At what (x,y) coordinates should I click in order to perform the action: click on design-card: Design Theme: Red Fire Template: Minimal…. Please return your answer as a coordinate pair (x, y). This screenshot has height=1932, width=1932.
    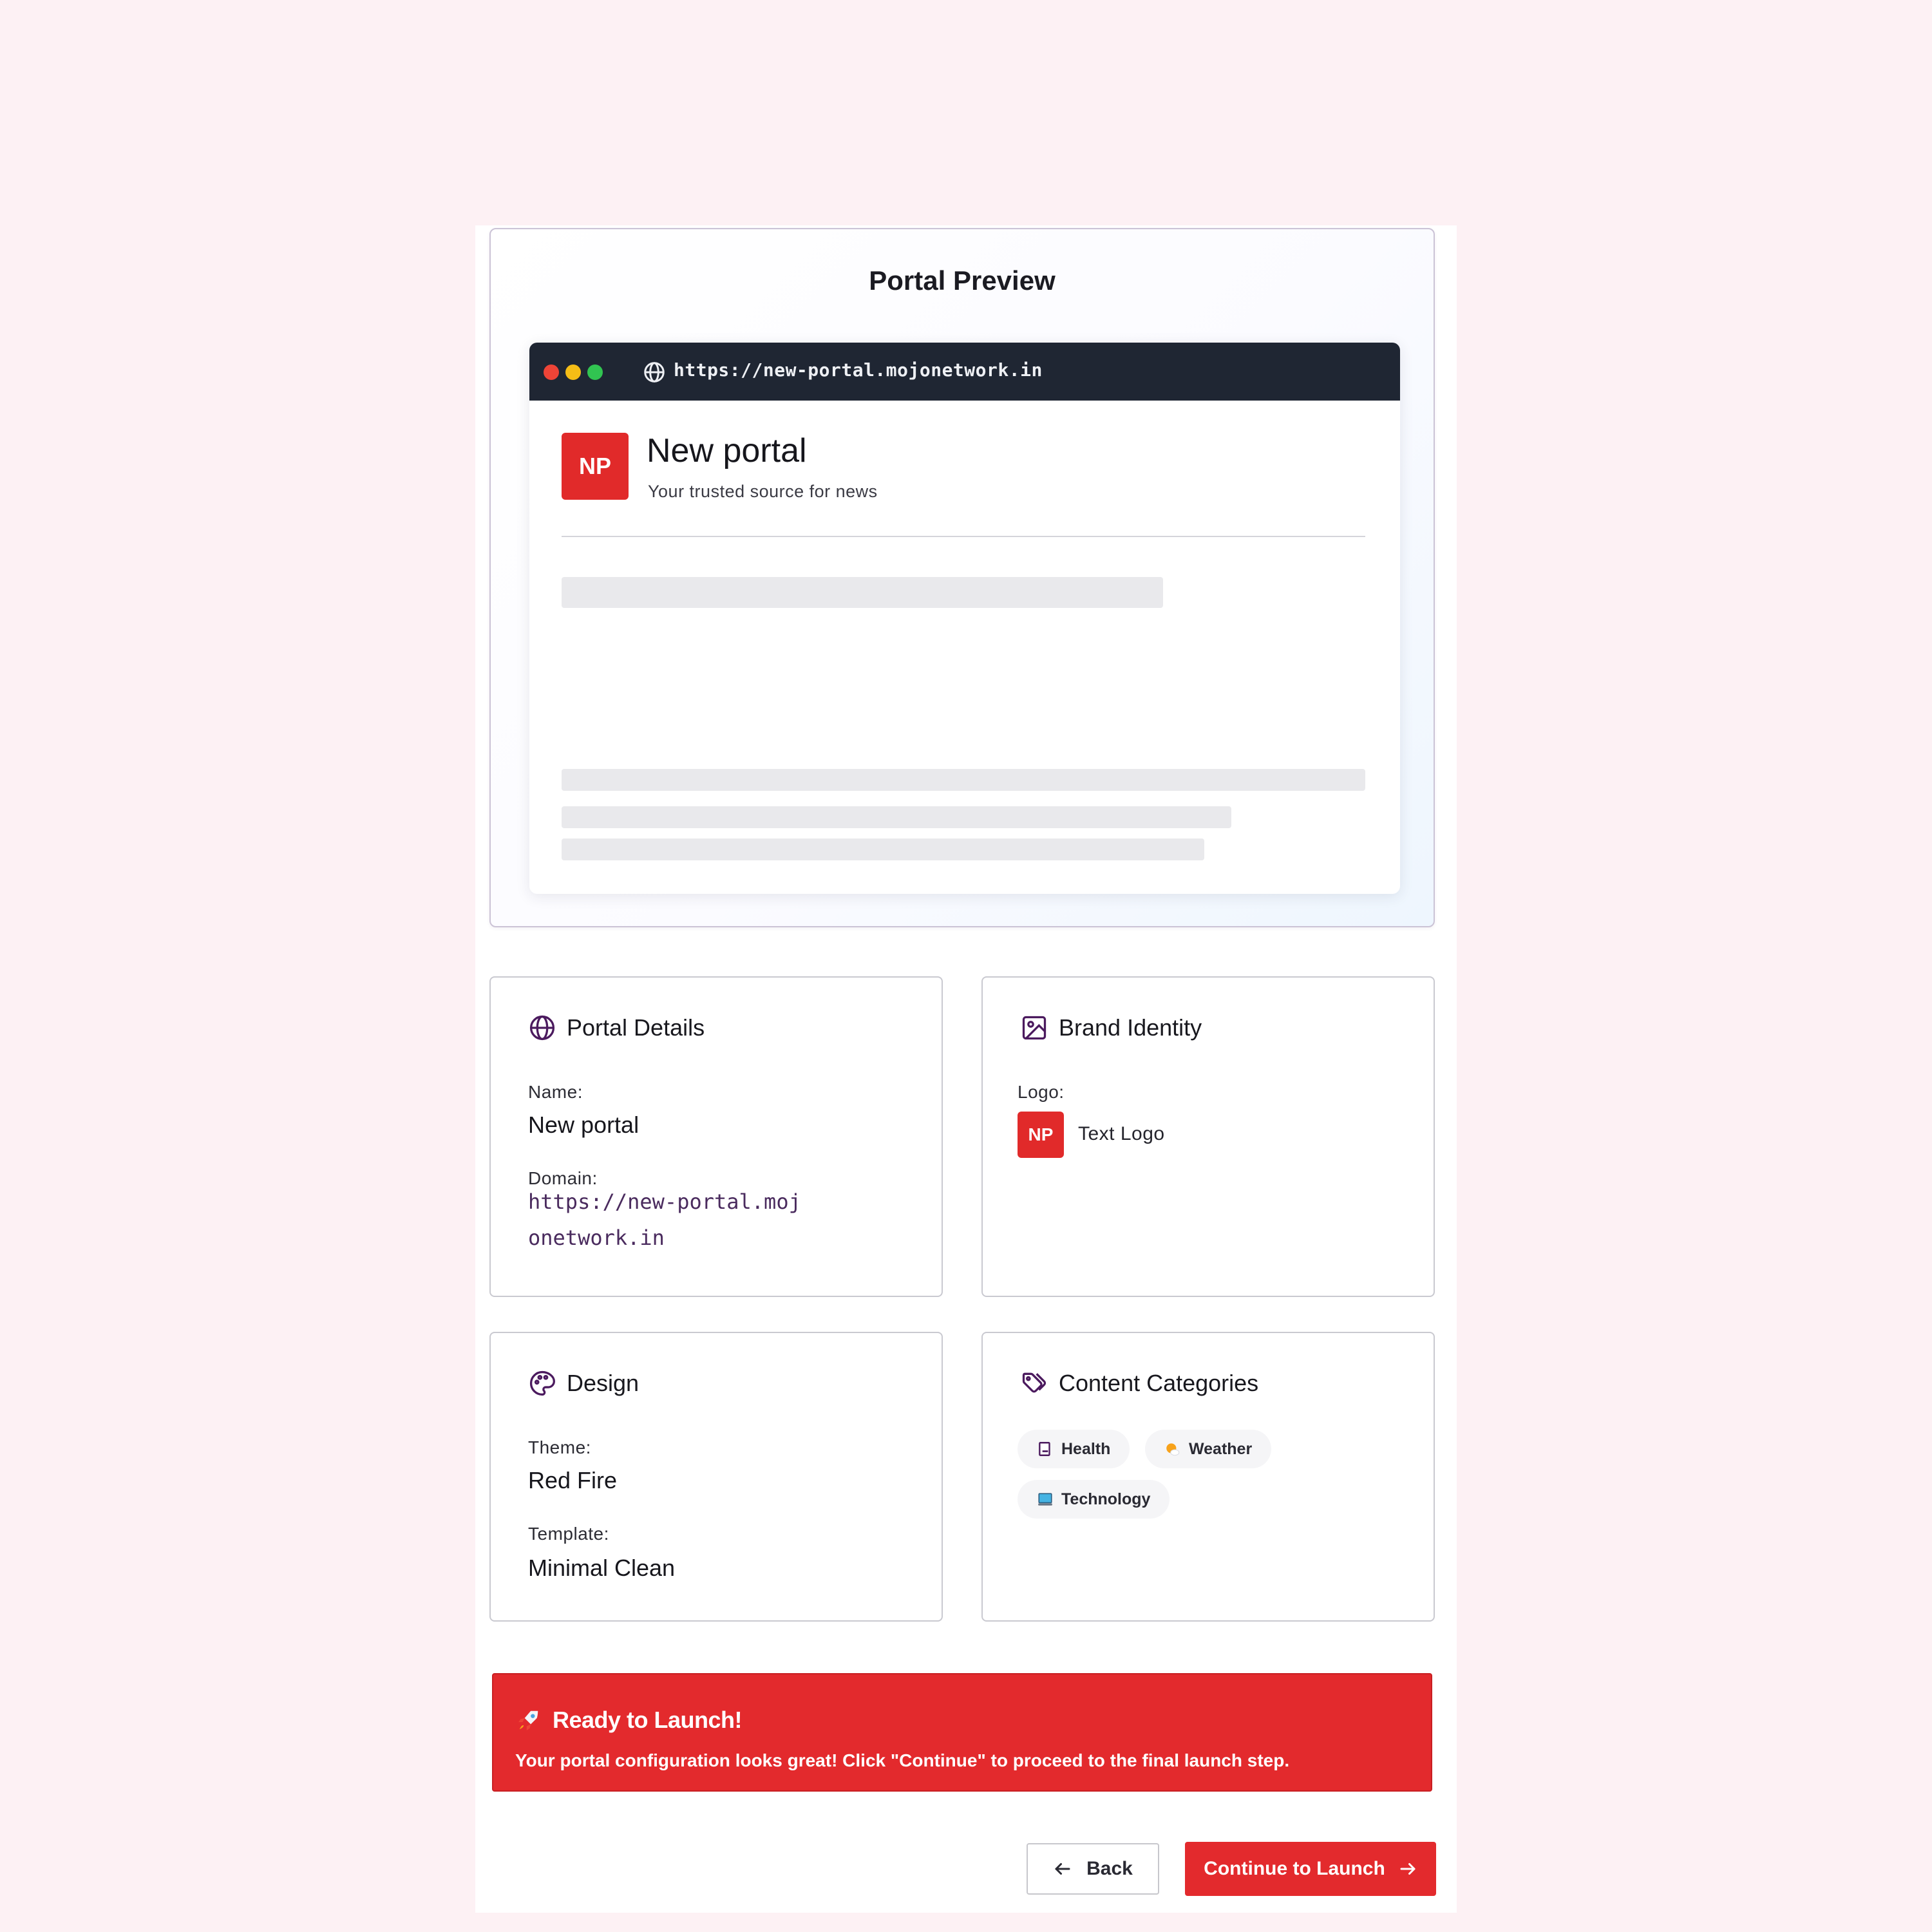
    Looking at the image, I should click on (716, 1477).